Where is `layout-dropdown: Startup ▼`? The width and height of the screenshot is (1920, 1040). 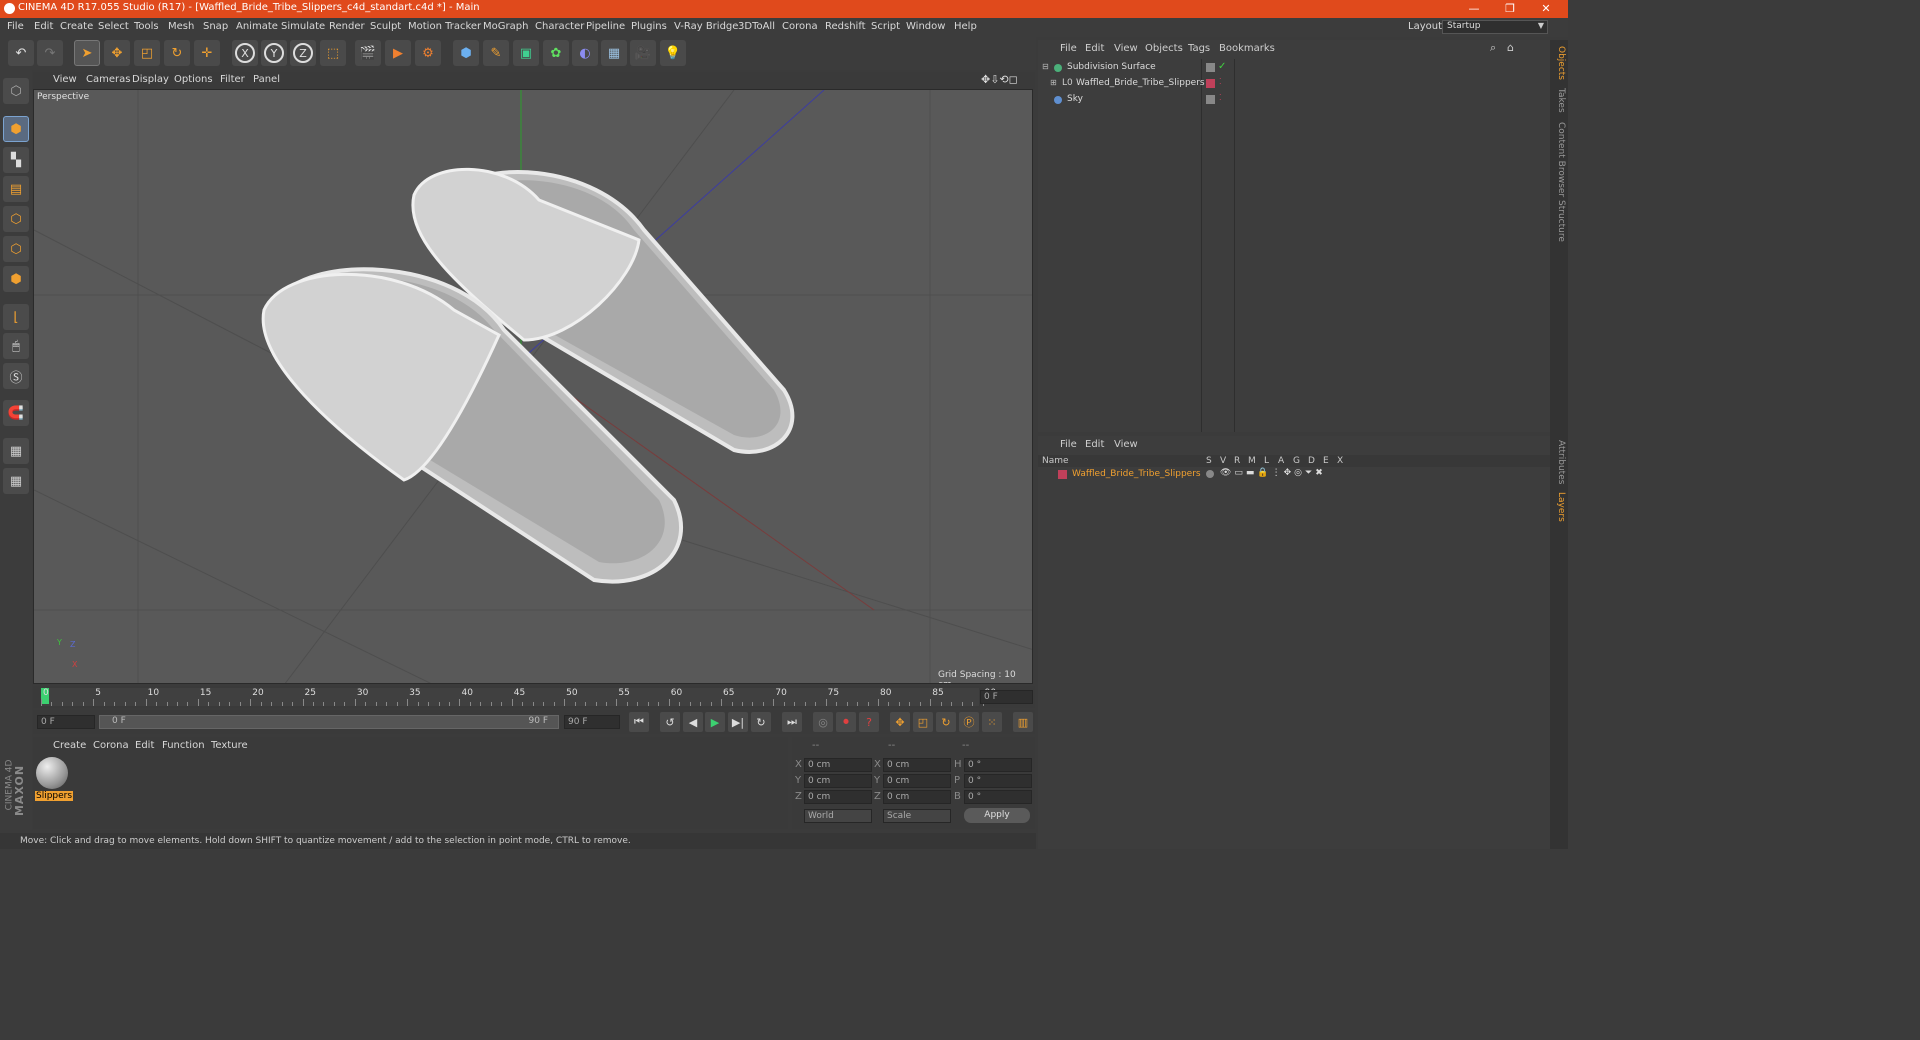
layout-dropdown: Startup ▼ is located at coordinates (1495, 27).